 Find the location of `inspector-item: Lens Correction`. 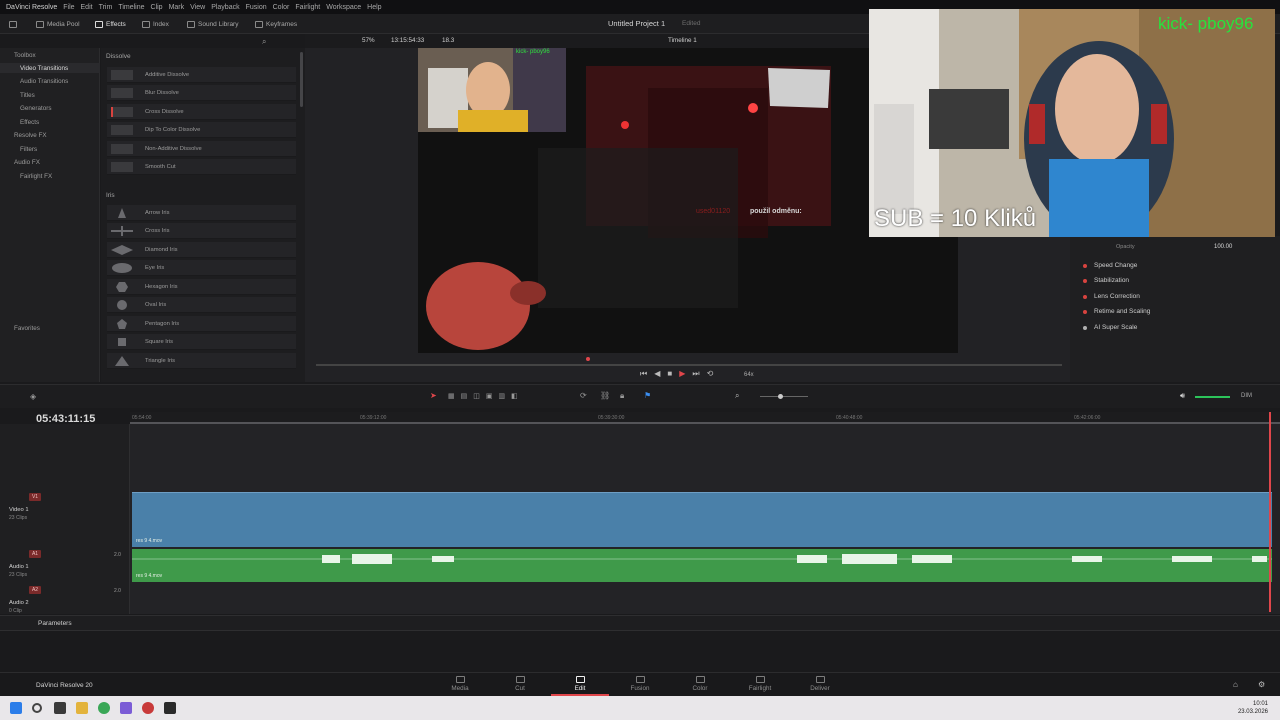

inspector-item: Lens Correction is located at coordinates (1175, 296).